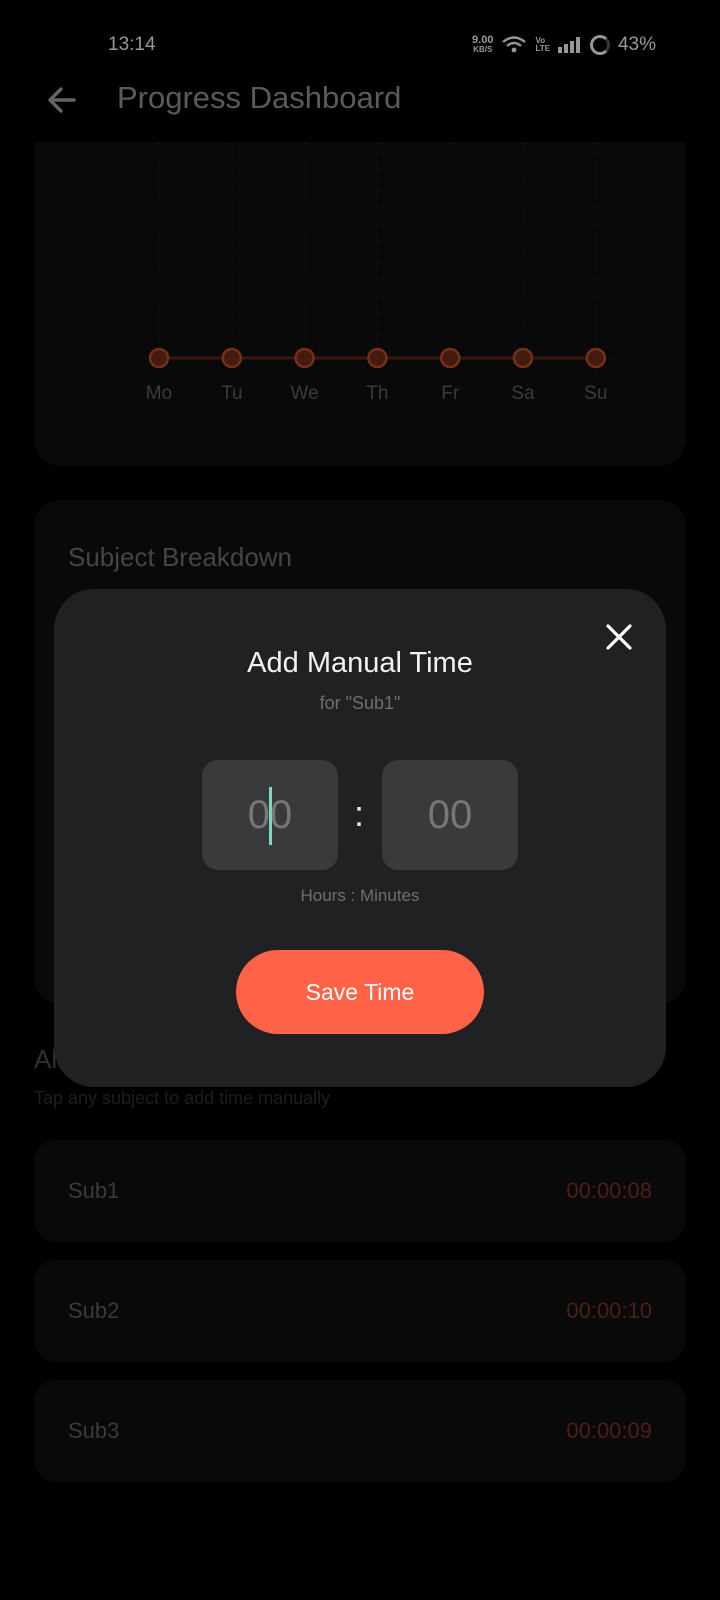 Image resolution: width=720 pixels, height=1600 pixels. I want to click on minutes-input: 00, so click(450, 815).